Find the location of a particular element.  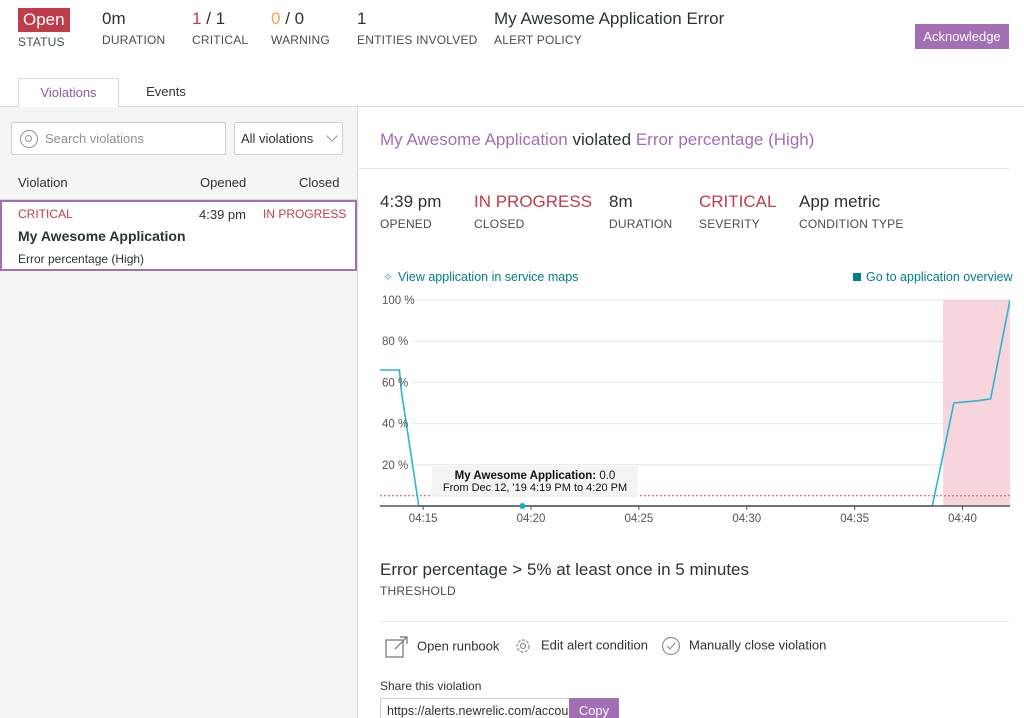

duration-detail-value: 8m is located at coordinates (621, 201).